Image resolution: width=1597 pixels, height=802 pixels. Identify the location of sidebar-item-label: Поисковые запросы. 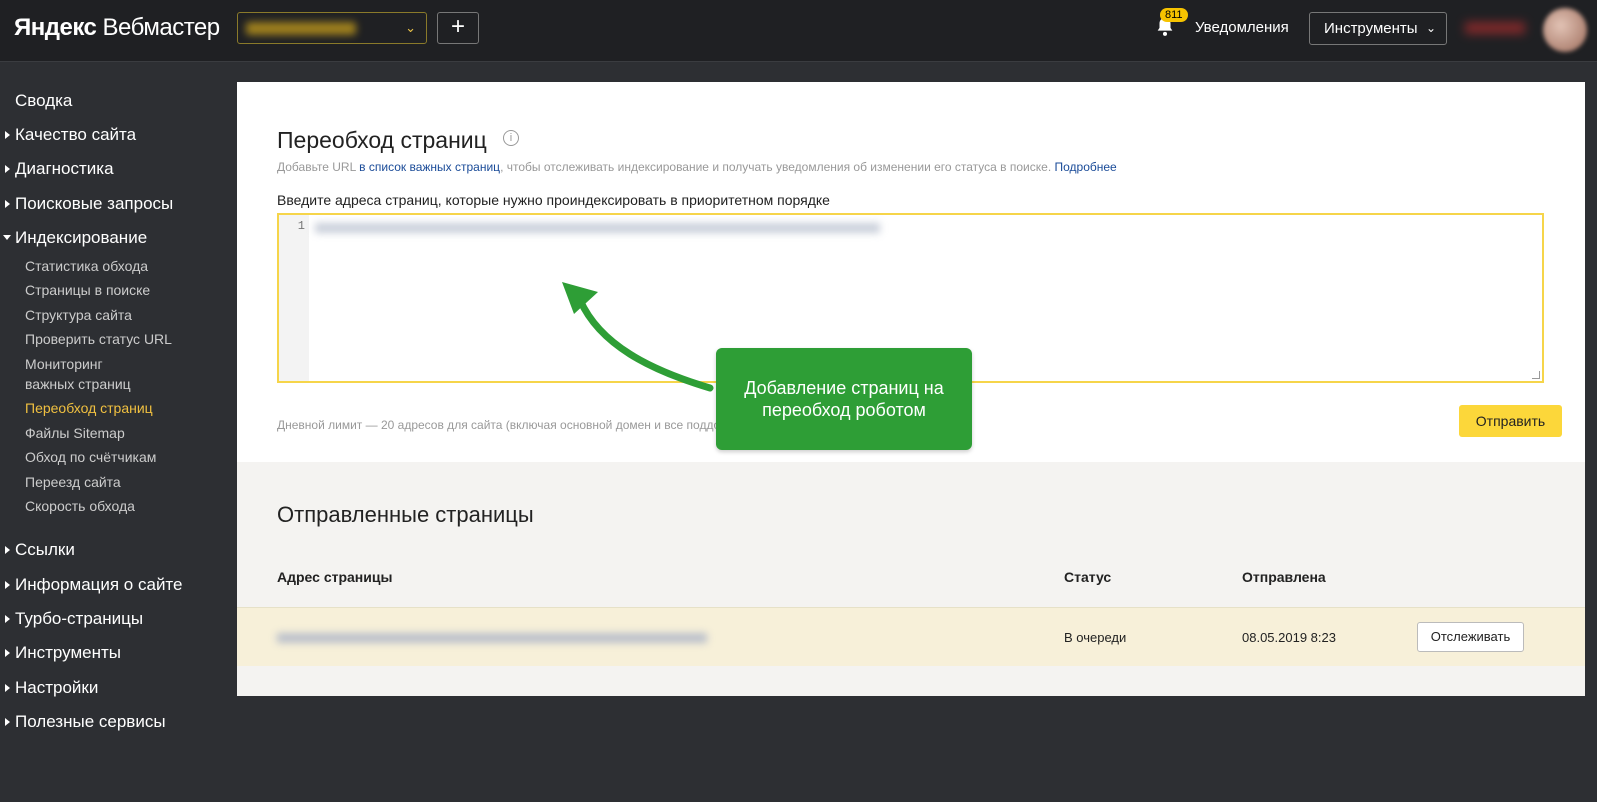
(94, 203).